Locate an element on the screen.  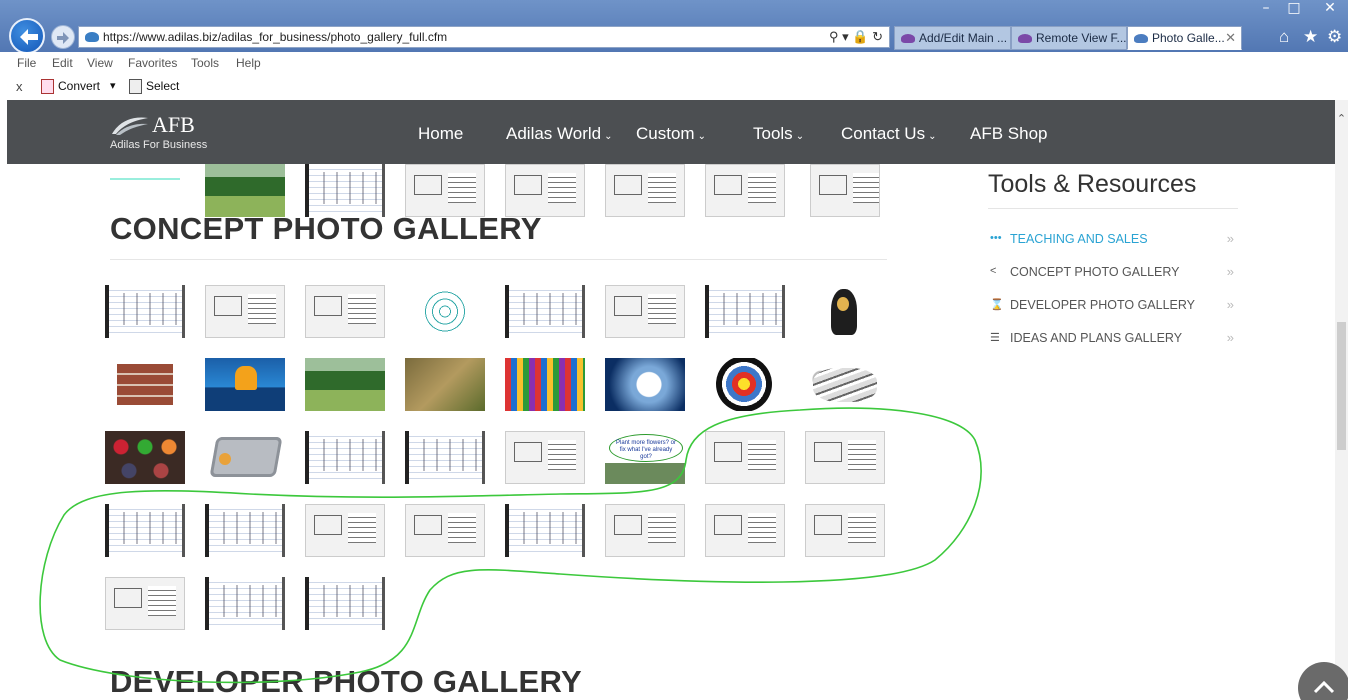
sidebar-item-teaching-and-sales: ••• TEACHING AND SALES » is located at coordinates (1113, 241).